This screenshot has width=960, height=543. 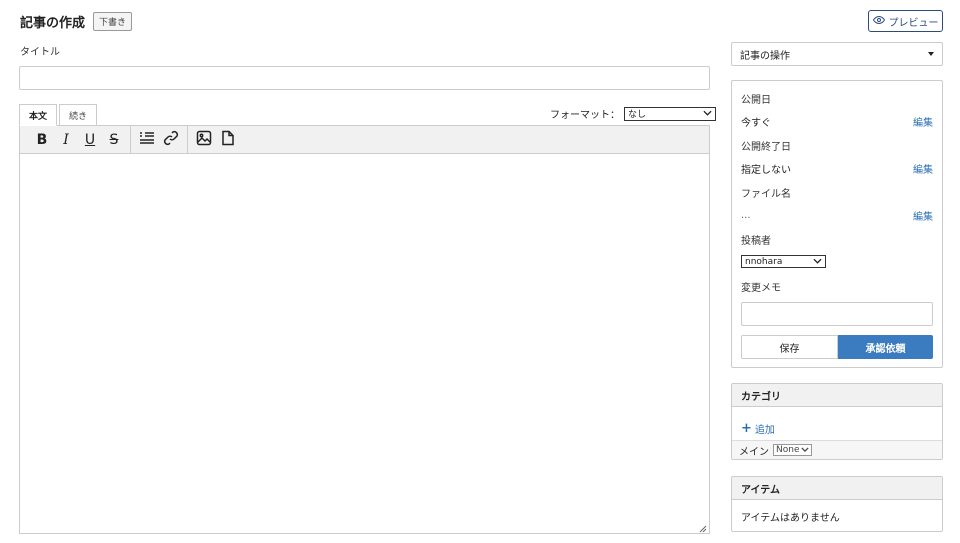 What do you see at coordinates (923, 121) in the screenshot?
I see `publish-date-edit-link: 編集` at bounding box center [923, 121].